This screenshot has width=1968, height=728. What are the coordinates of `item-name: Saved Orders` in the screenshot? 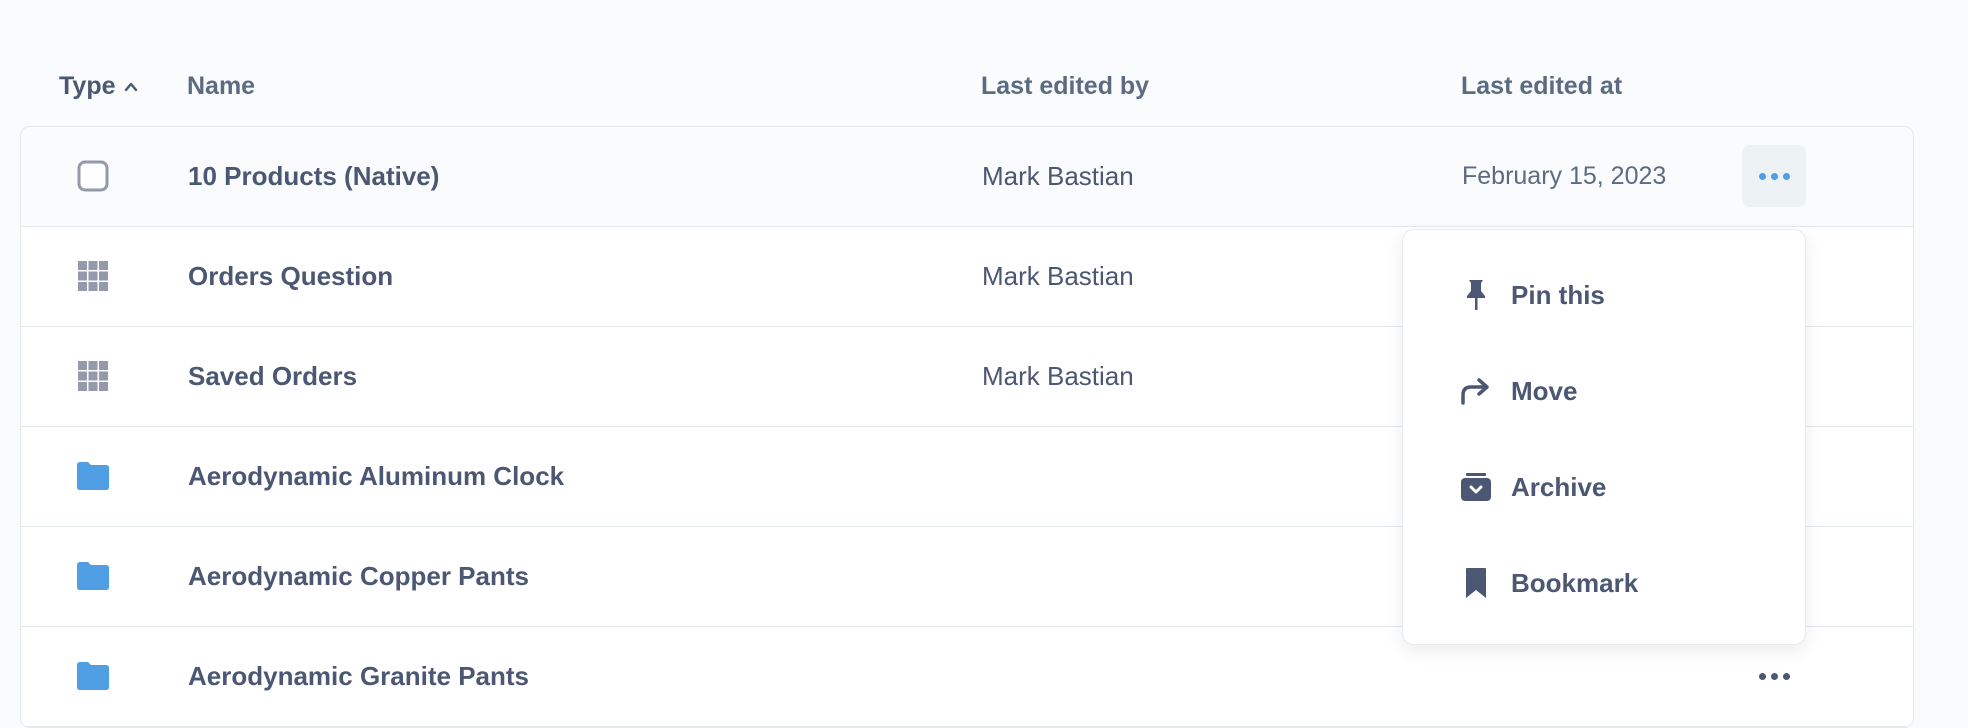 It's located at (272, 376).